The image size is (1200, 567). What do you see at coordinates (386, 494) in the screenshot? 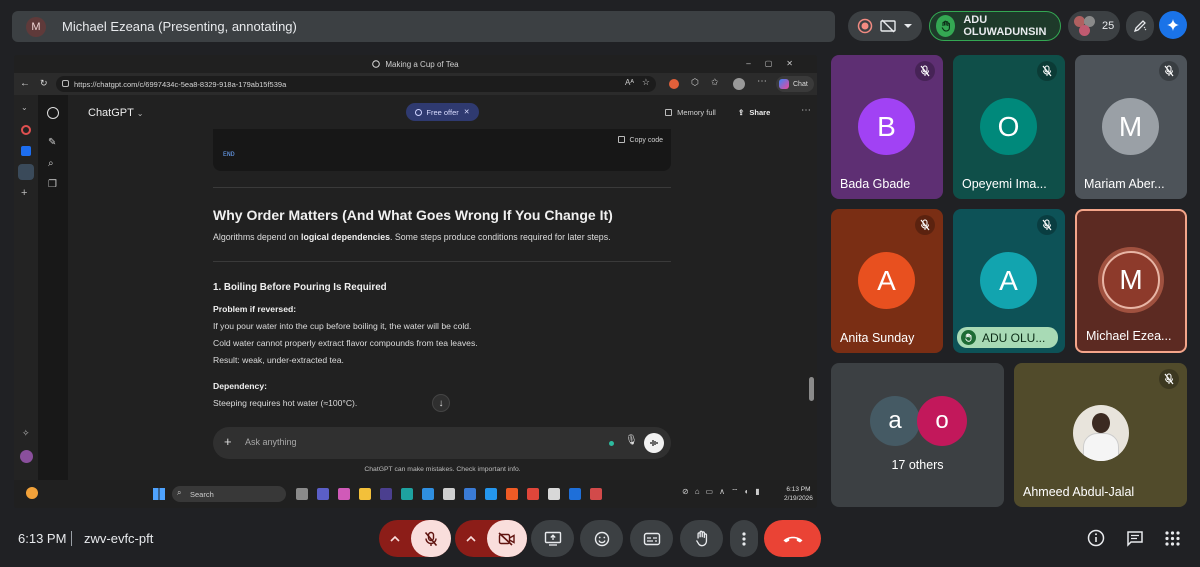
I see `jw-app-icon` at bounding box center [386, 494].